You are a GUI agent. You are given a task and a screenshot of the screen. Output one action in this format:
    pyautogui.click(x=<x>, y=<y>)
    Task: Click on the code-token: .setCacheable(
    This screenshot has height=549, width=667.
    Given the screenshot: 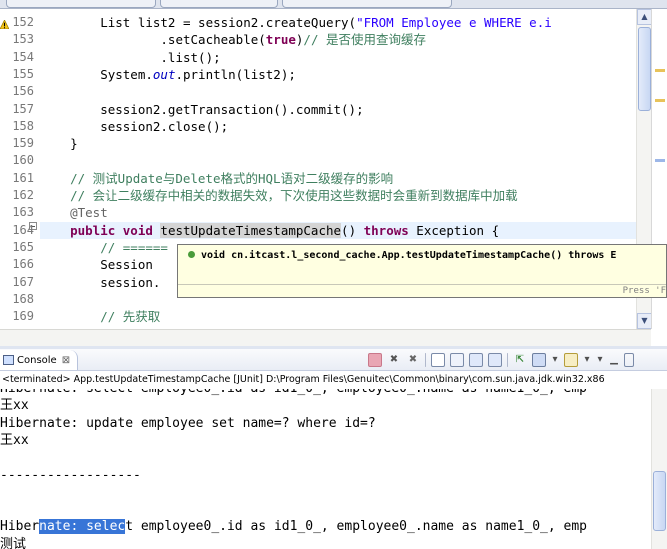 What is the action you would take?
    pyautogui.click(x=153, y=40)
    